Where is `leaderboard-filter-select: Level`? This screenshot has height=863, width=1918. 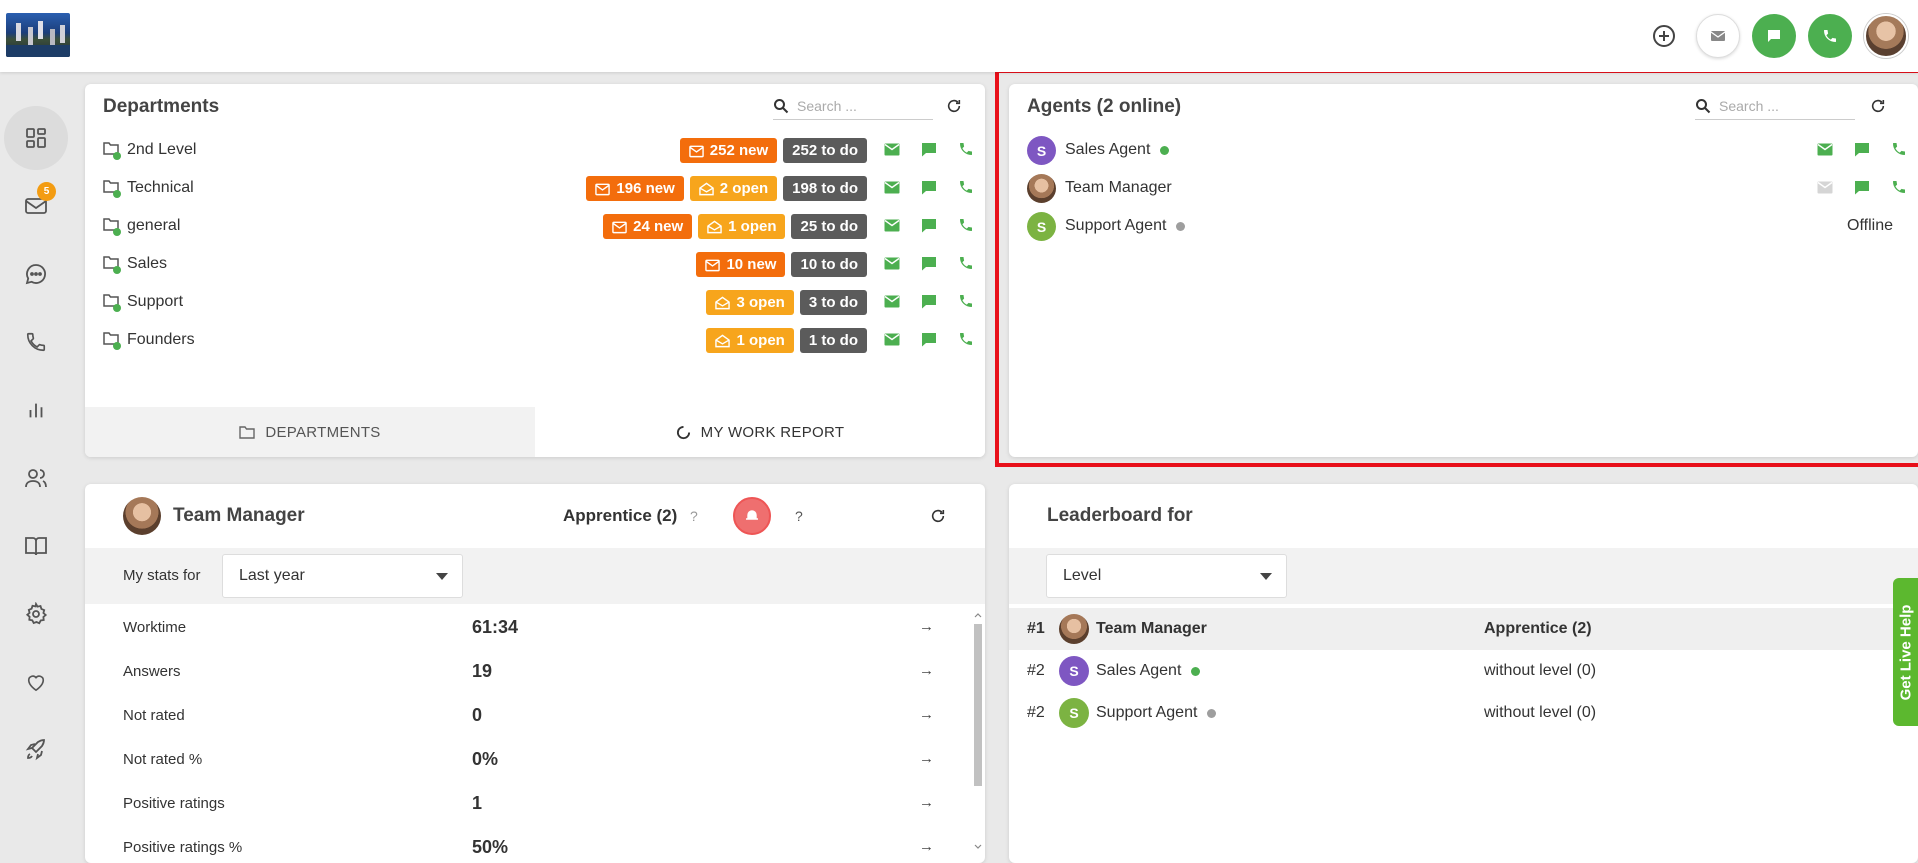 leaderboard-filter-select: Level is located at coordinates (1166, 576).